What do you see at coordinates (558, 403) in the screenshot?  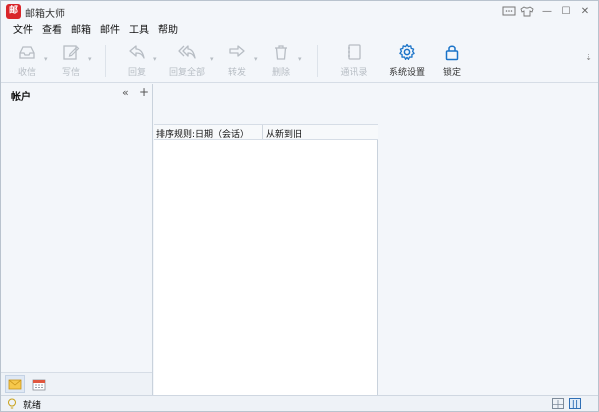 I see `layout-grid-icon` at bounding box center [558, 403].